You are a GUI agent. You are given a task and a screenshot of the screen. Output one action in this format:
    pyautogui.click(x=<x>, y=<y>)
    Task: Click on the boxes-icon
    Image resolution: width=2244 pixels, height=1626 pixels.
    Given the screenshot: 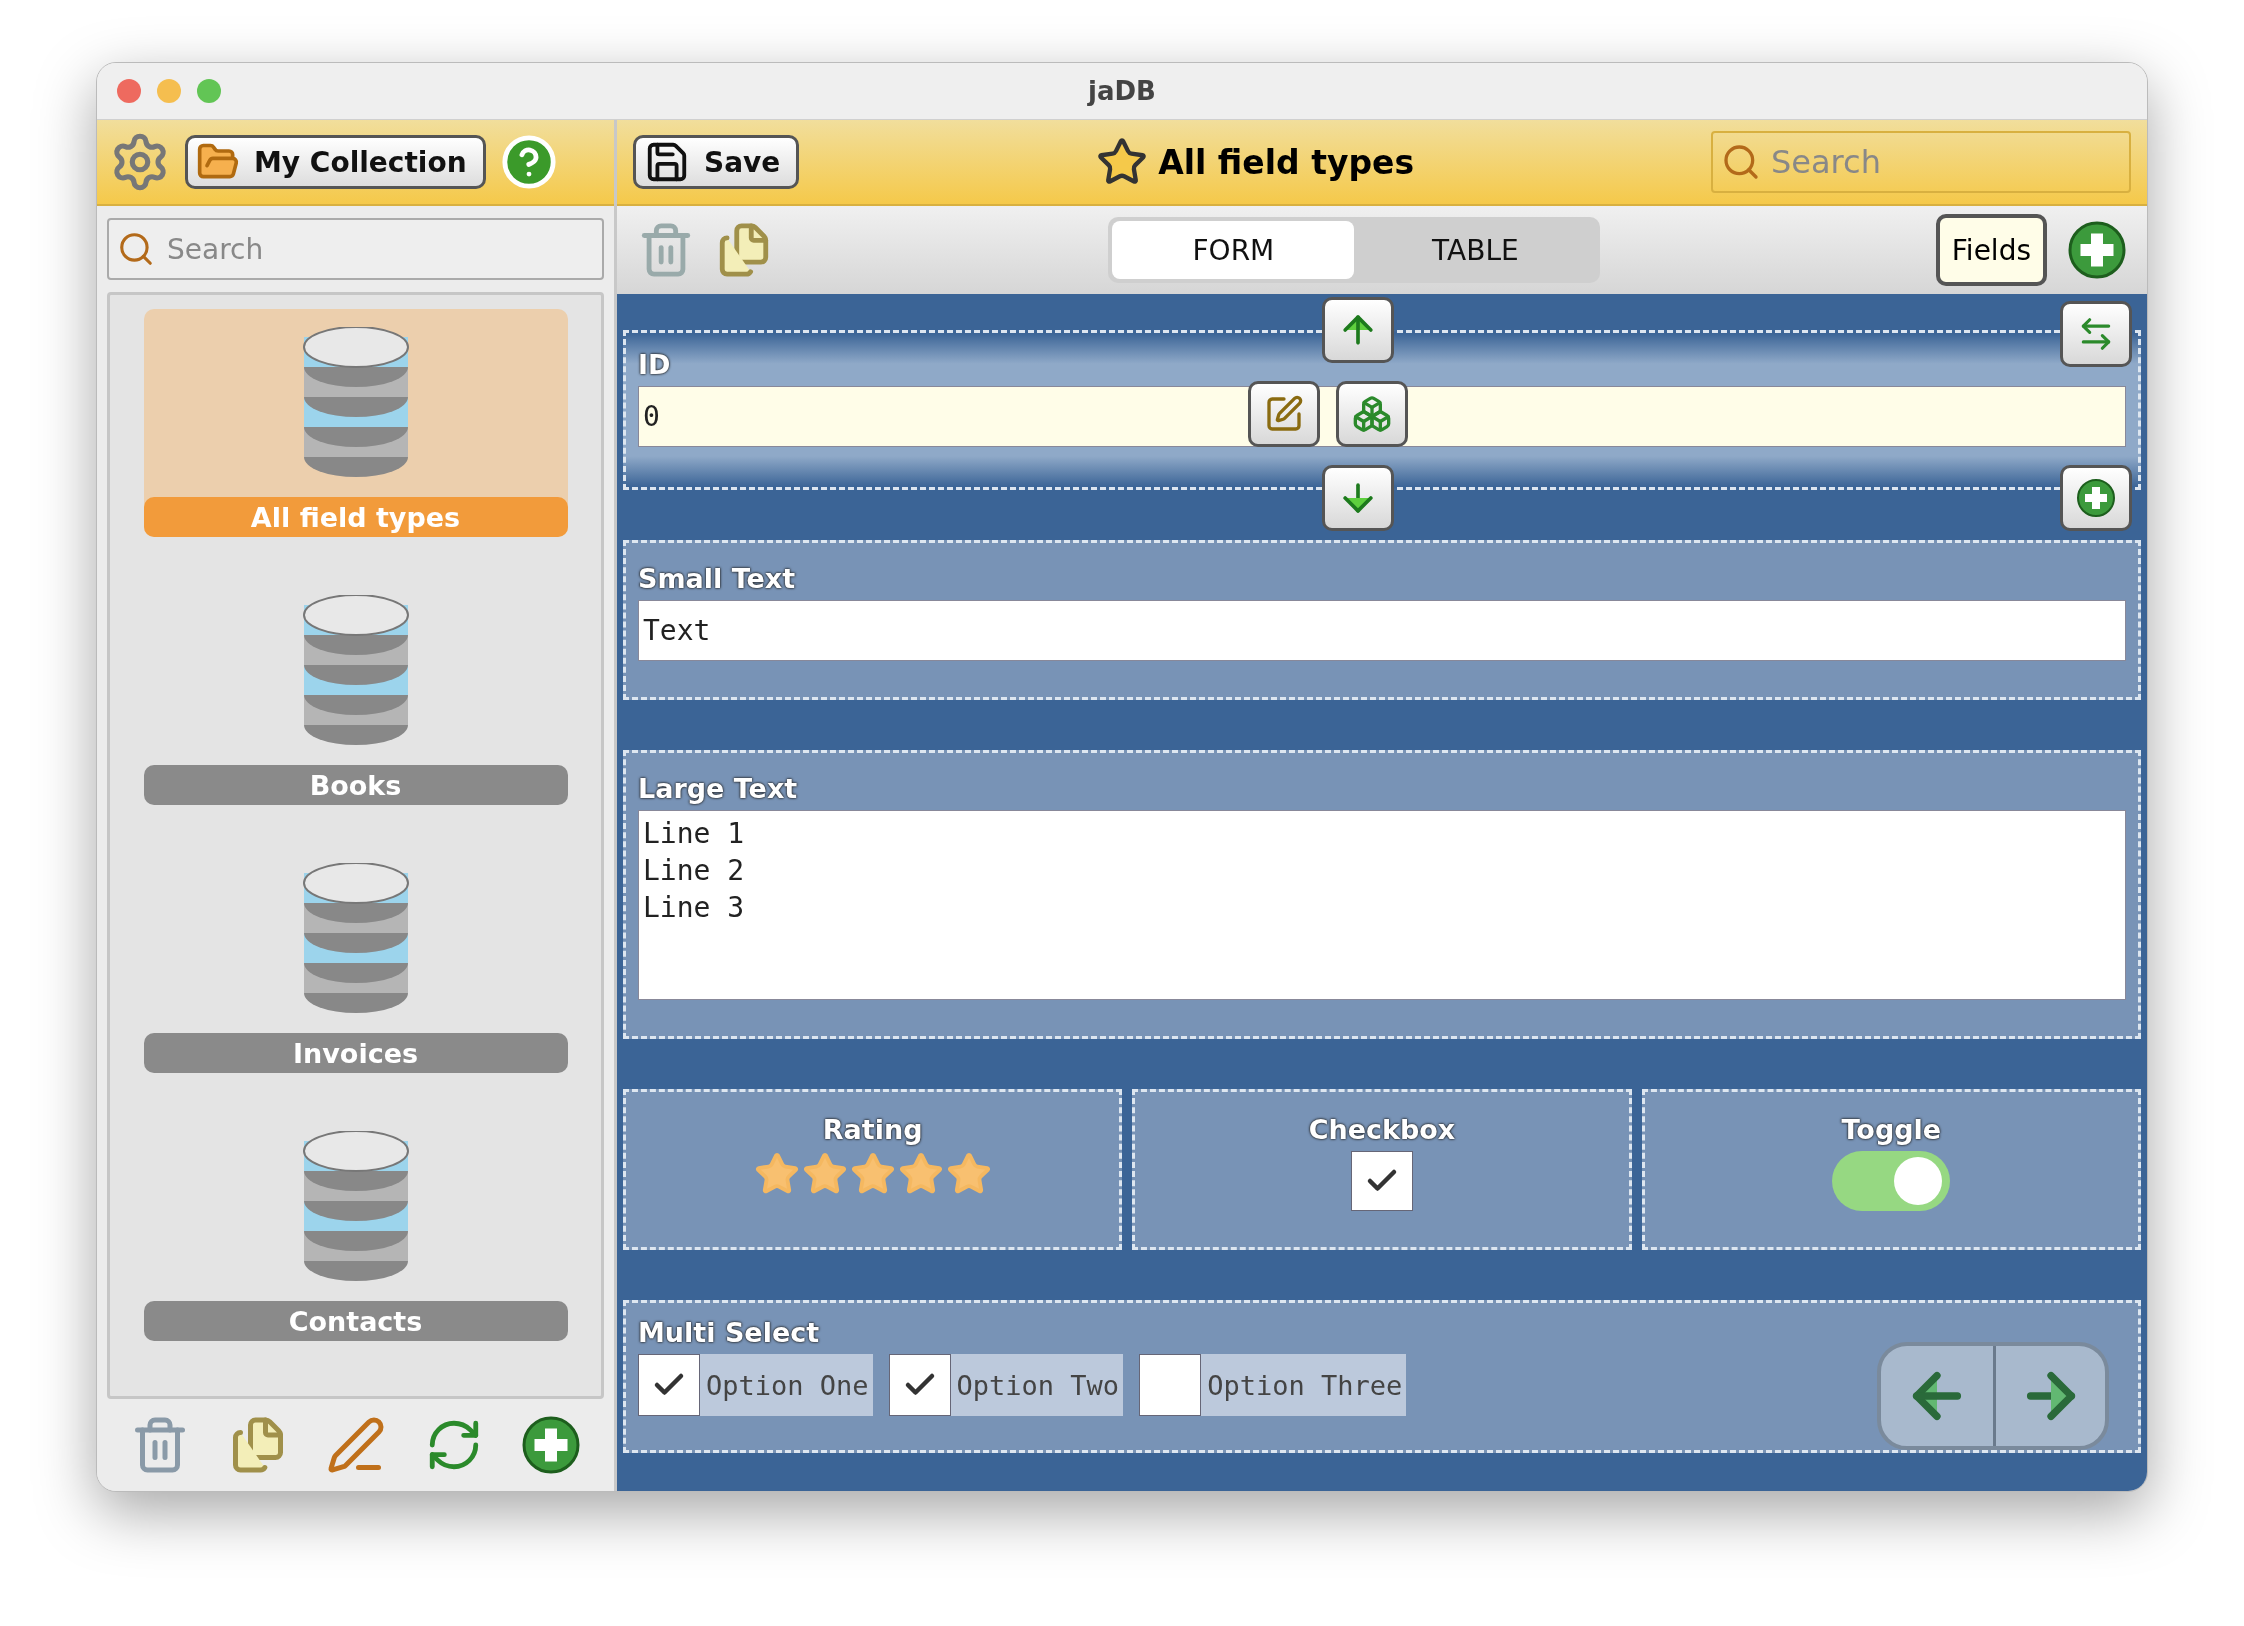 What is the action you would take?
    pyautogui.click(x=1372, y=414)
    